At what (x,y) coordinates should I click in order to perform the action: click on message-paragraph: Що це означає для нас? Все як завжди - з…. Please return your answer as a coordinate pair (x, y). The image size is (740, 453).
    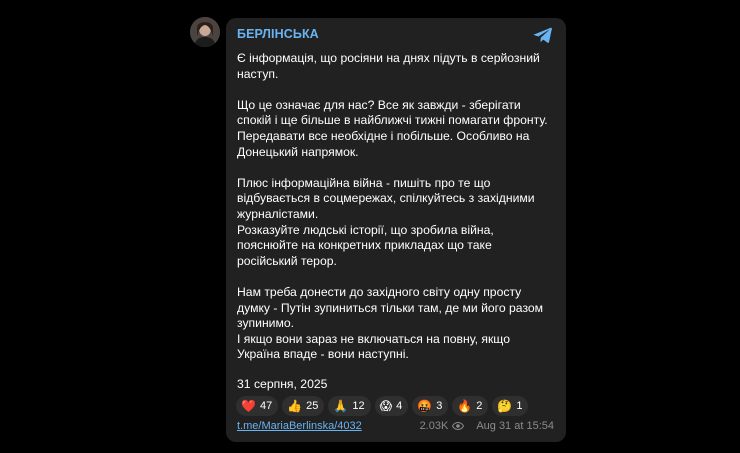
    Looking at the image, I should click on (395, 129).